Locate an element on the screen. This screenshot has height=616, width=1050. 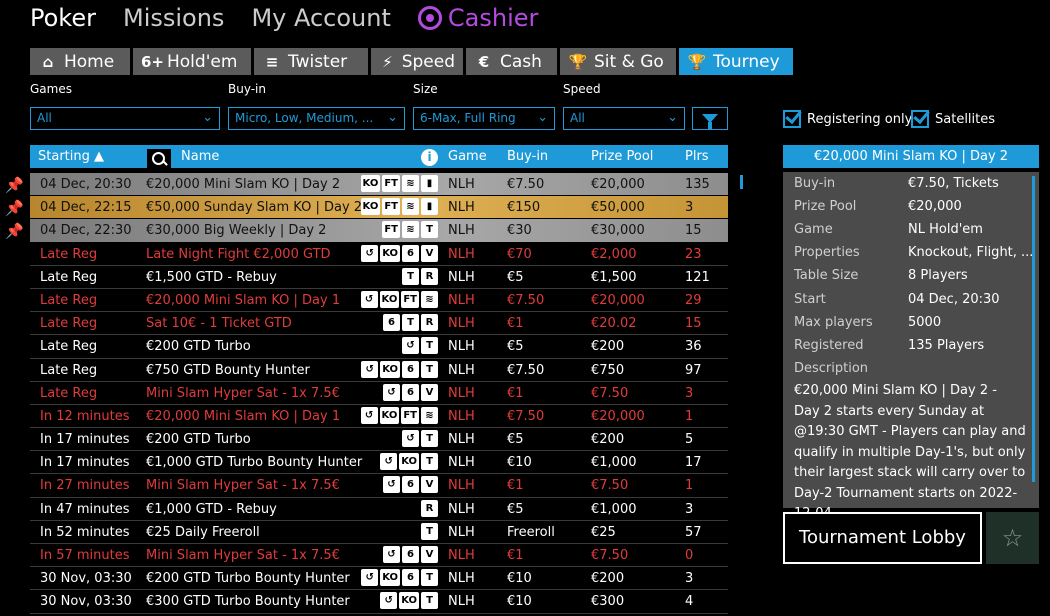
registering-only-checkbox: Registering only is located at coordinates (847, 119).